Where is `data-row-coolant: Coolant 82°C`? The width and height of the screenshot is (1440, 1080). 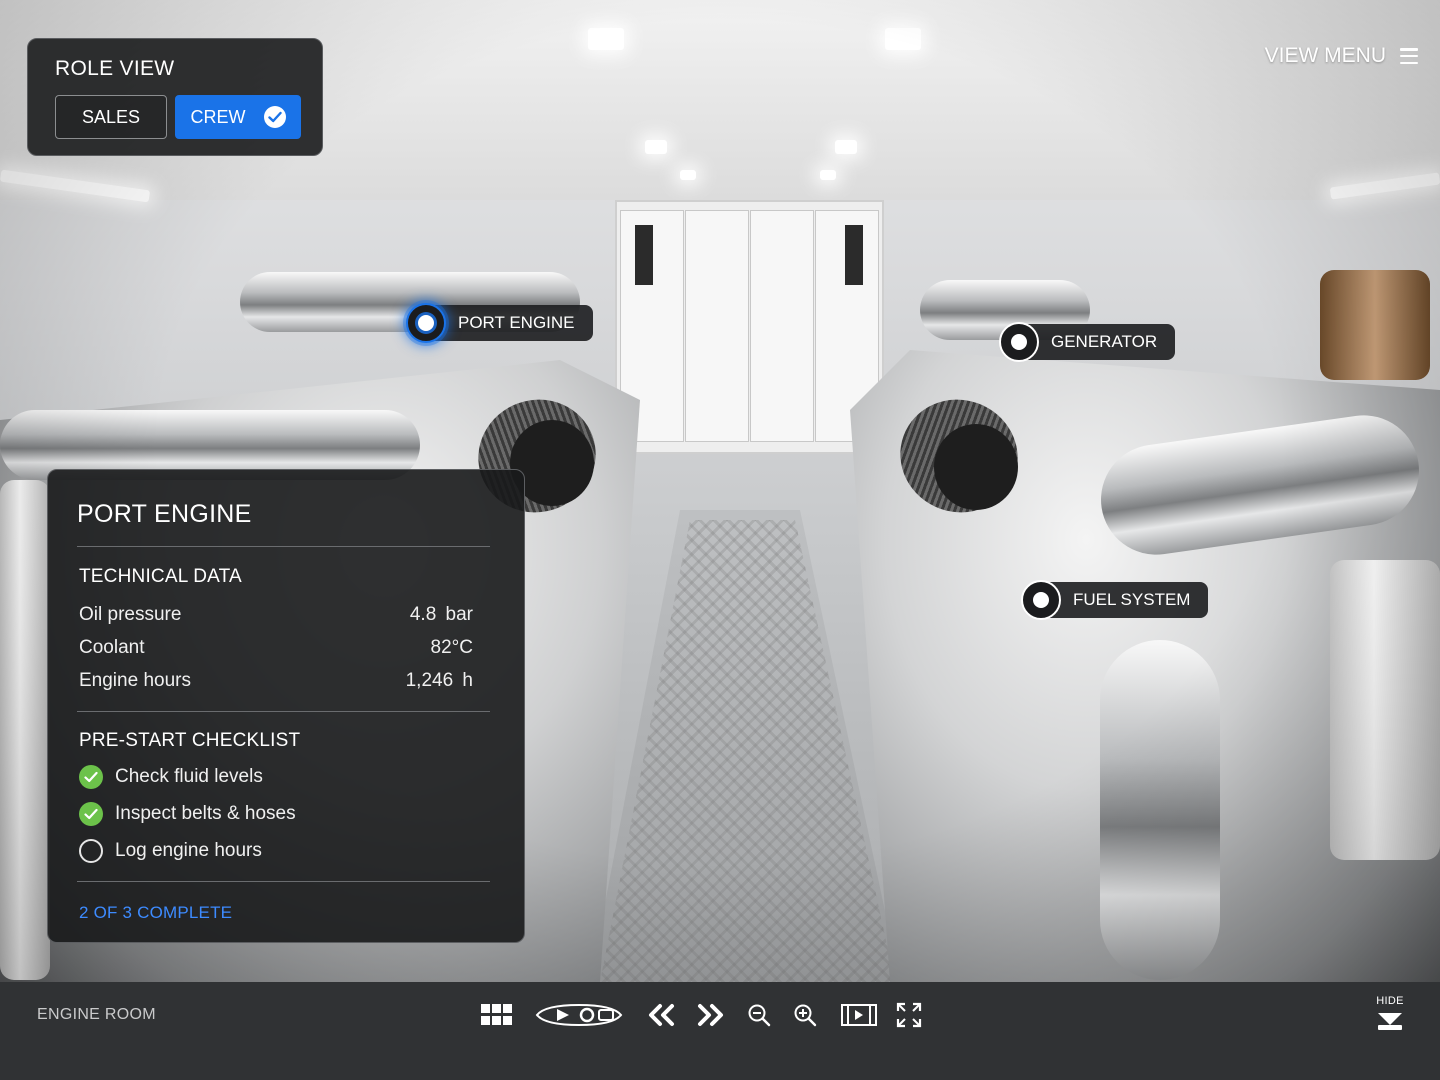 data-row-coolant: Coolant 82°C is located at coordinates (276, 648).